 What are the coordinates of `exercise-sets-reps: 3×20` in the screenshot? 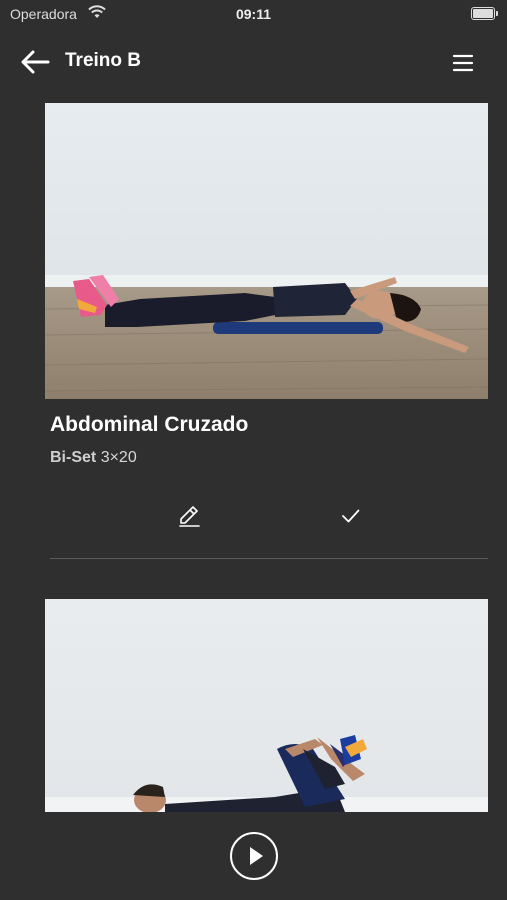 It's located at (118, 457).